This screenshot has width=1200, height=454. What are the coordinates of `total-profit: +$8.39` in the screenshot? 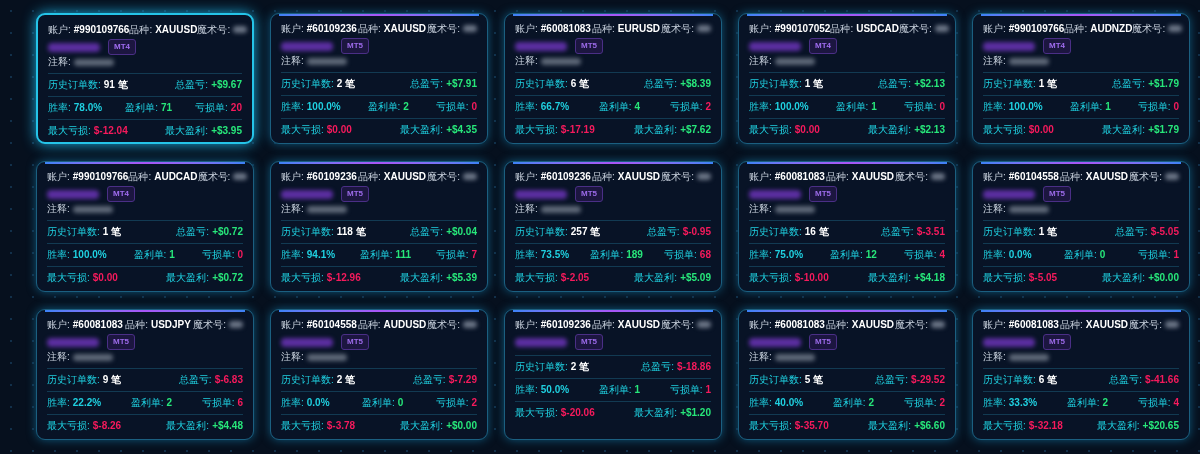 It's located at (695, 84).